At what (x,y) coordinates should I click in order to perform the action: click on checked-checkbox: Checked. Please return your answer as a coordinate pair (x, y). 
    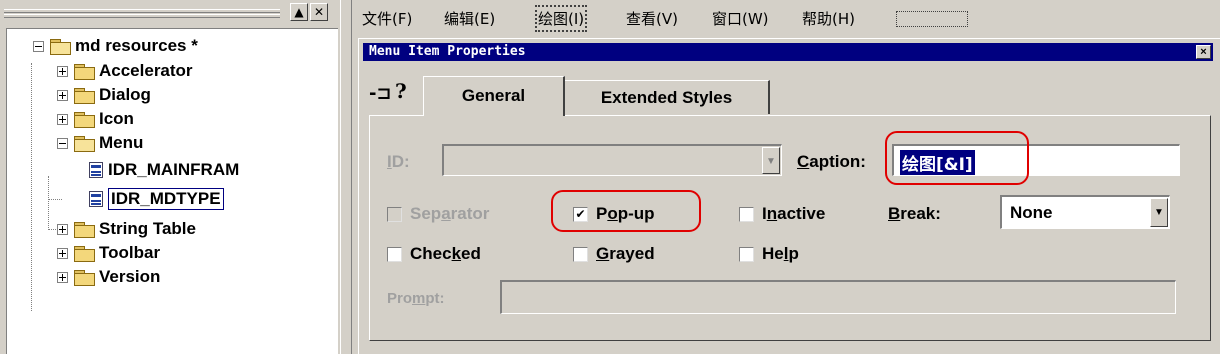
    Looking at the image, I should click on (434, 254).